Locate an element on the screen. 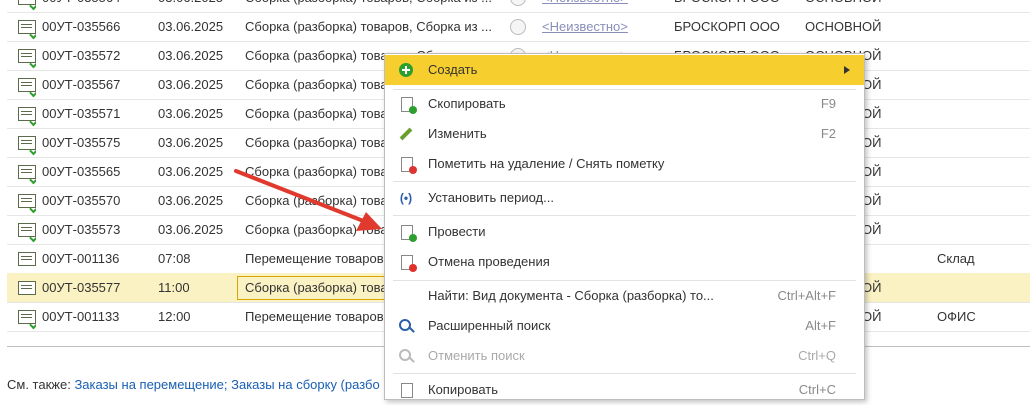  menu-item-cancel-search: Отменить поиск Ctrl+Q is located at coordinates (624, 356).